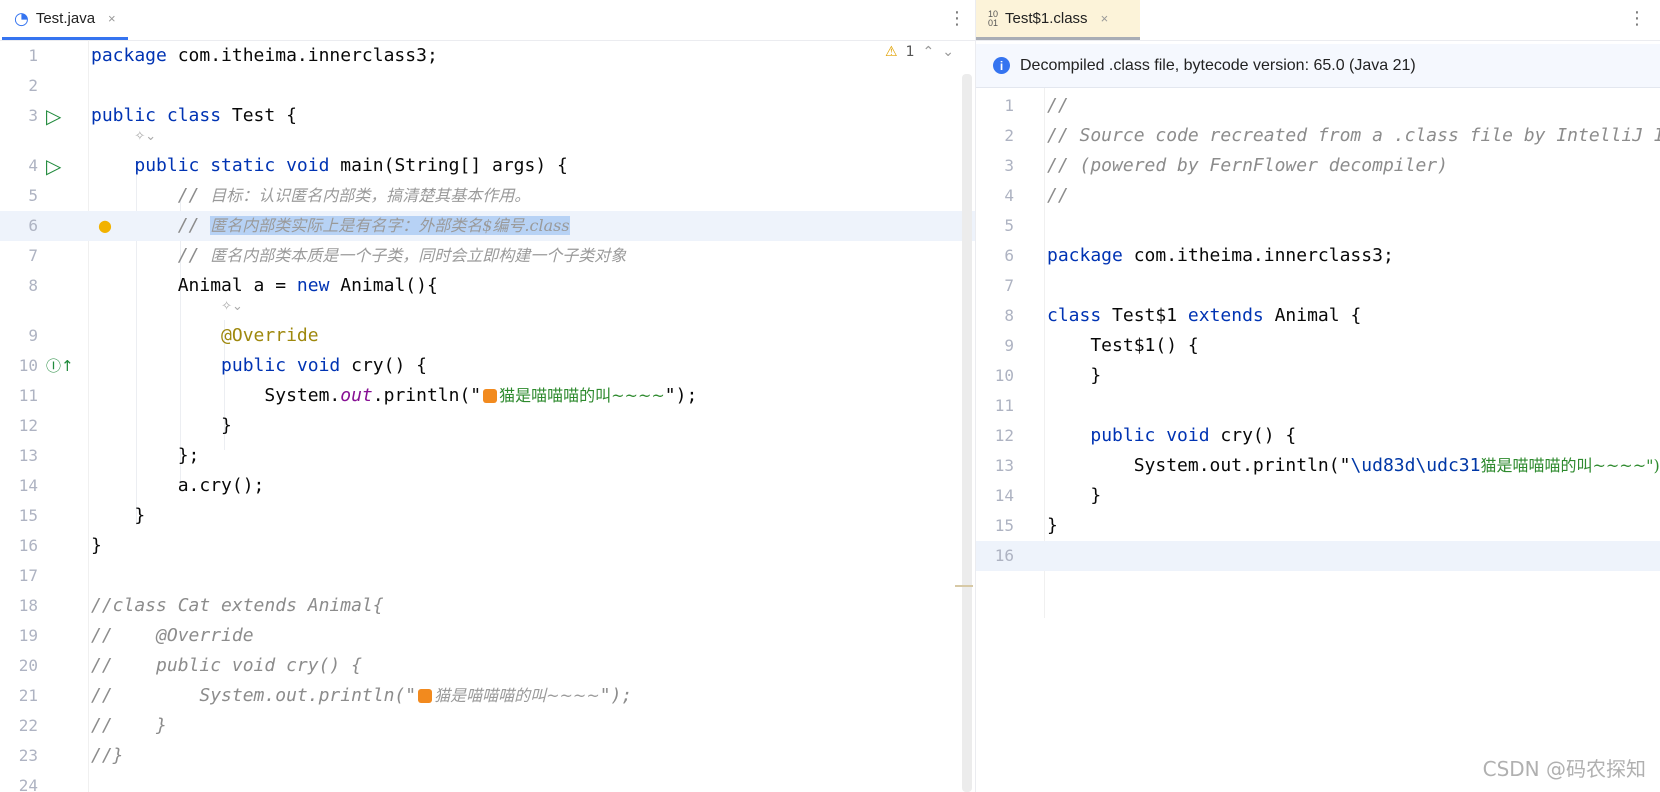 This screenshot has height=792, width=1660. Describe the element at coordinates (487, 666) in the screenshot. I see `code-line: 20 // public void cry() {` at that location.